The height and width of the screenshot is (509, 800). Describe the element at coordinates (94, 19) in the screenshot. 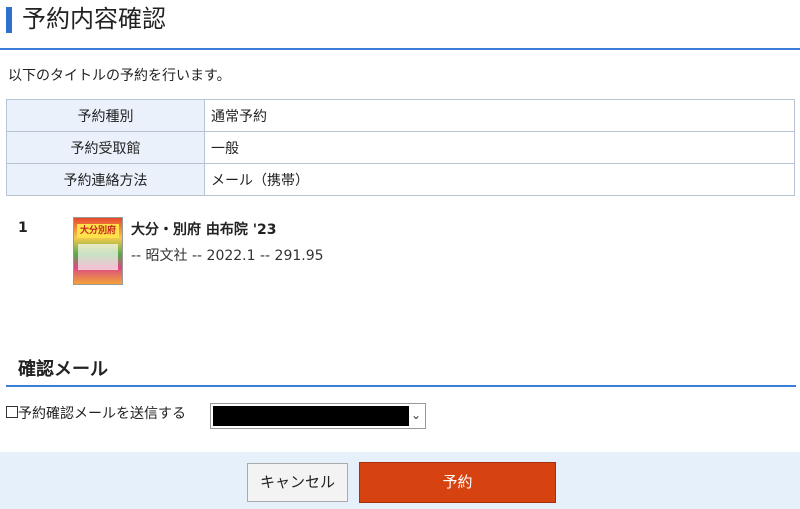

I see `page-title: 予約内容確認` at that location.